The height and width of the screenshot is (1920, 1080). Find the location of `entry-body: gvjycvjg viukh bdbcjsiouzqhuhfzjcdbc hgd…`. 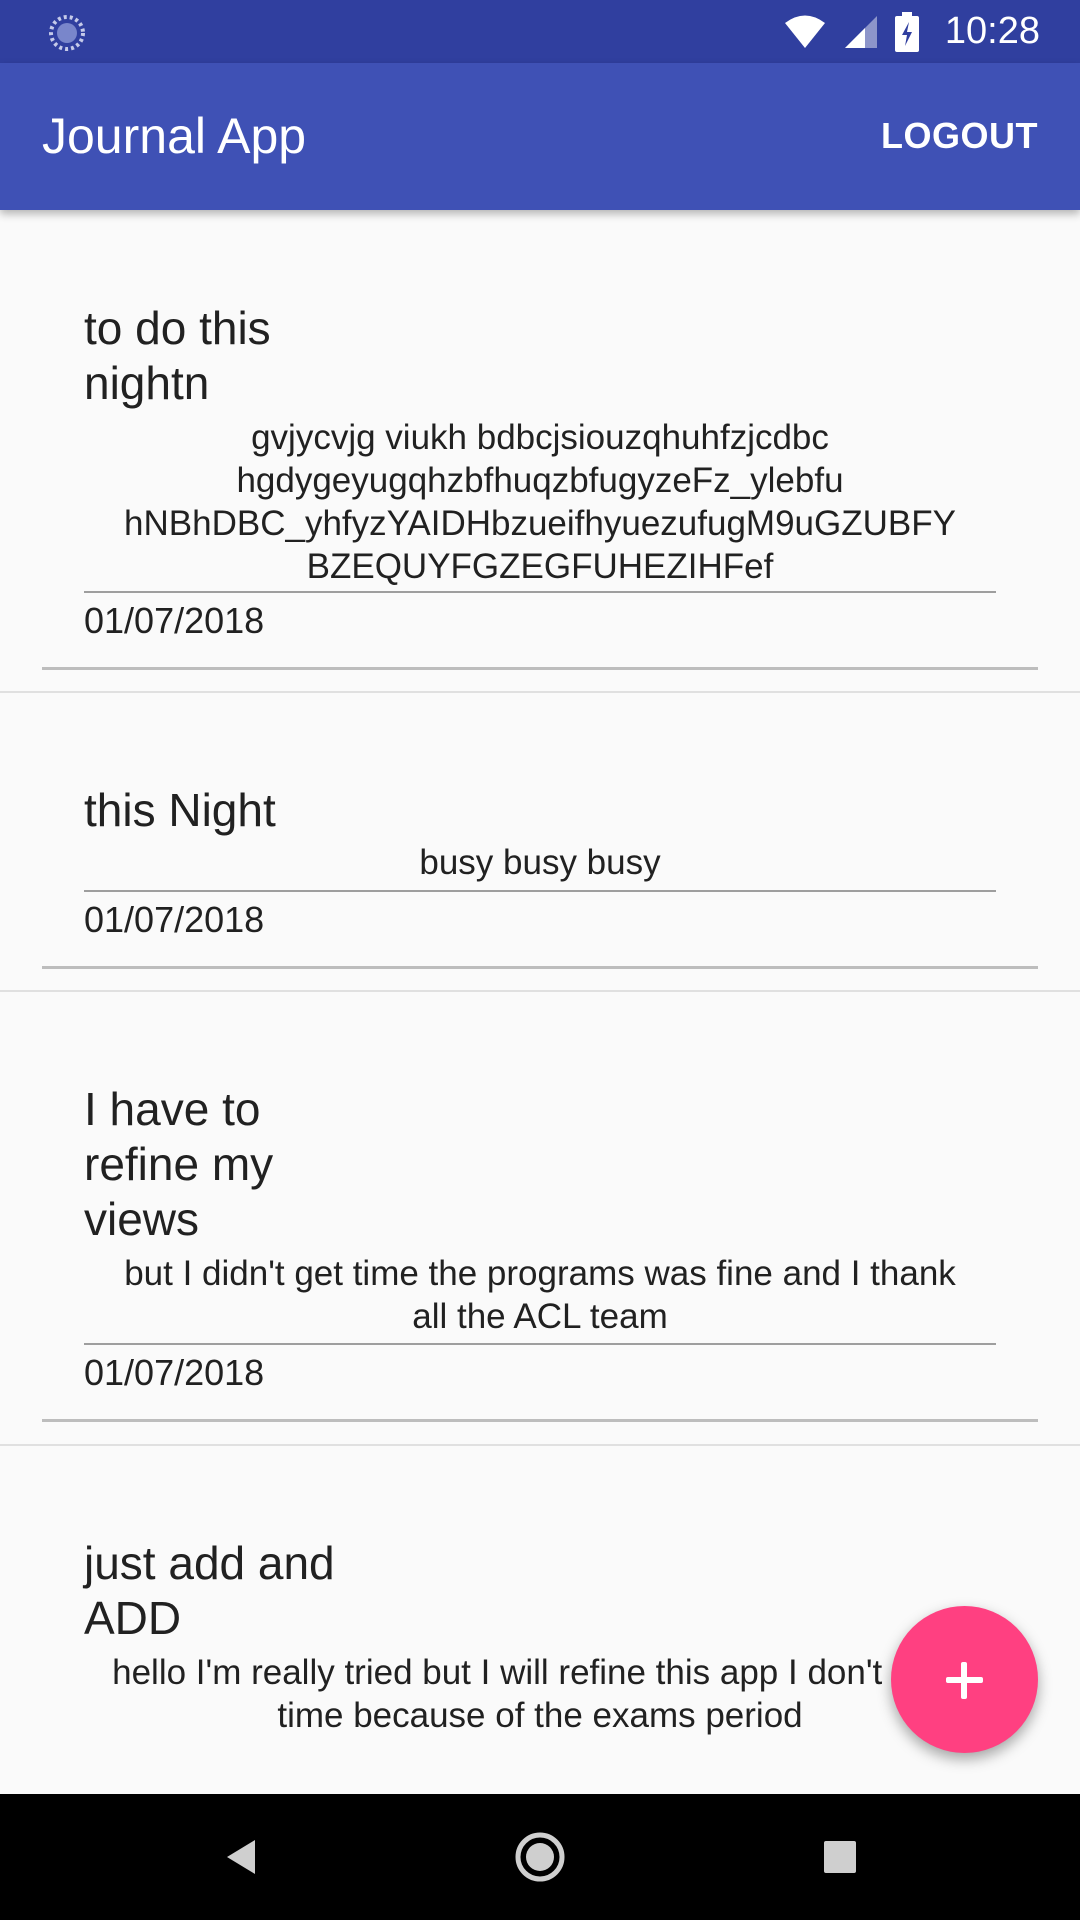

entry-body: gvjycvjg viukh bdbcjsiouzqhuhfzjcdbc hgd… is located at coordinates (540, 502).